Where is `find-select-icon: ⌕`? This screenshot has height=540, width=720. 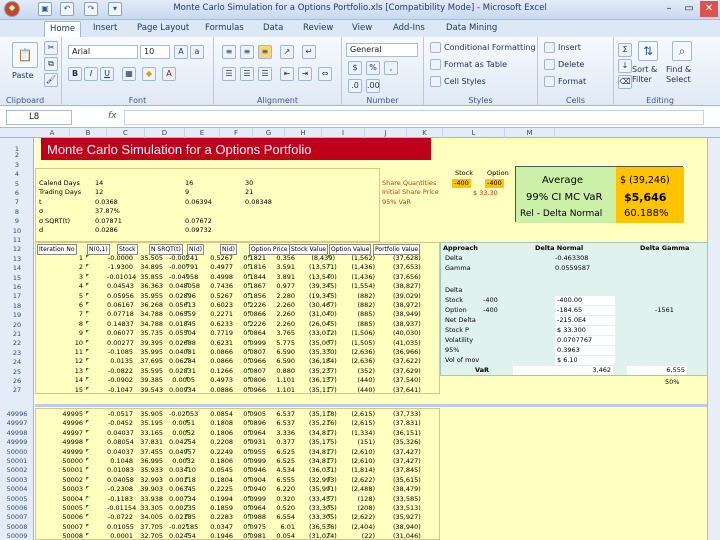
find-select-icon: ⌕ is located at coordinates (682, 51).